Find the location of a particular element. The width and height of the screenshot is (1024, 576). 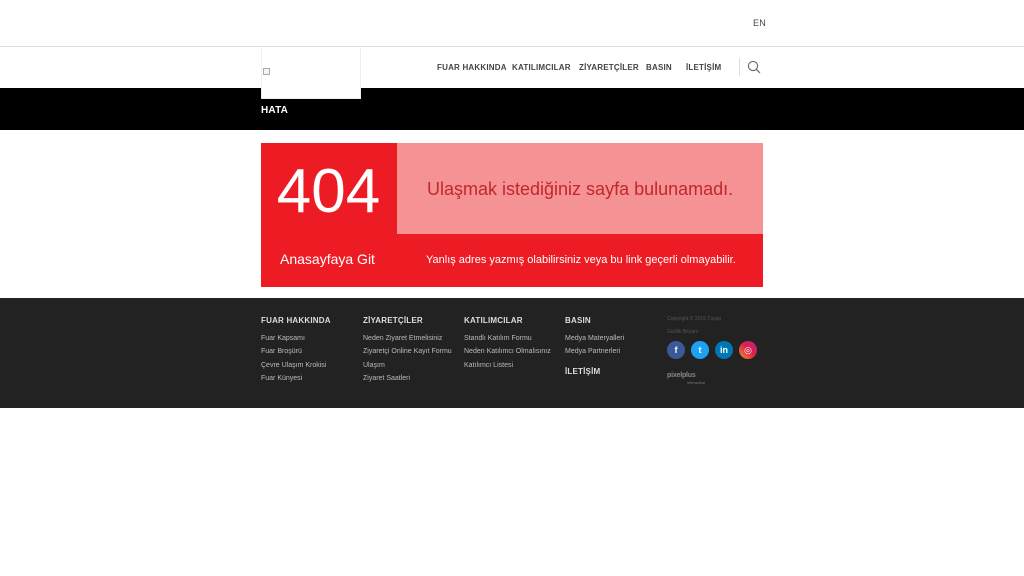

footer-heading-katilimcilar: KATILIMCILAR is located at coordinates (493, 320).